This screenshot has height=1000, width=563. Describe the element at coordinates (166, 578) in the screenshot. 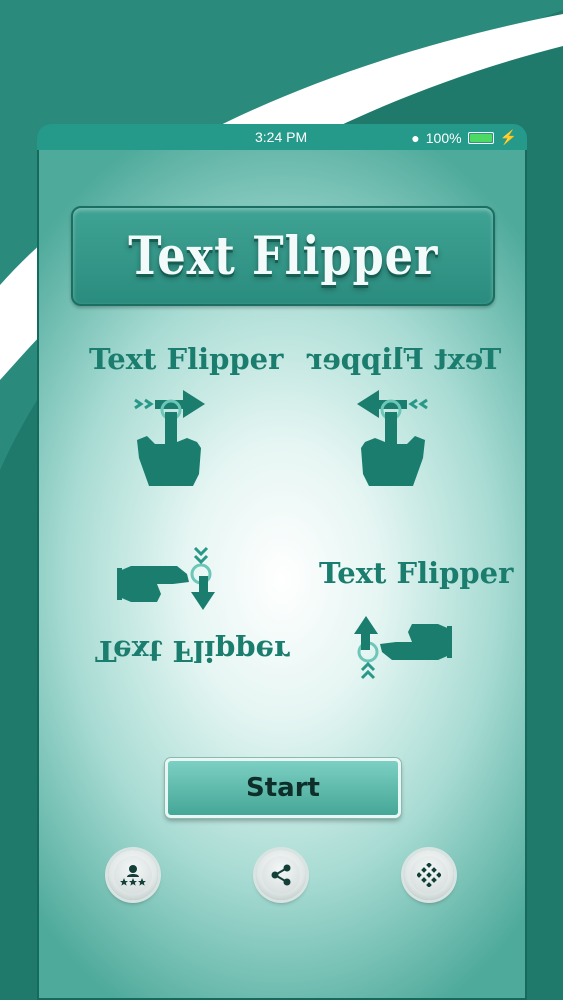

I see `swipe-down-hand-icon` at that location.